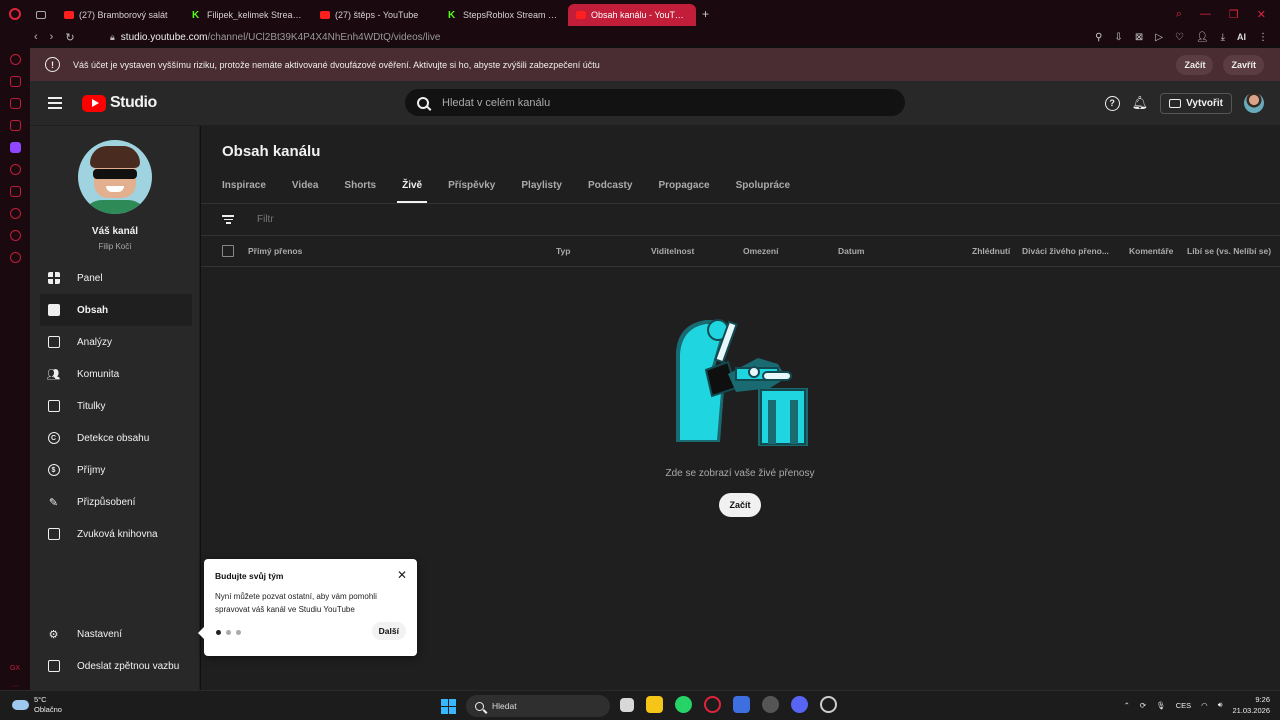  I want to click on nav-item-customization: ✎ Přizpůsobení, so click(116, 502).